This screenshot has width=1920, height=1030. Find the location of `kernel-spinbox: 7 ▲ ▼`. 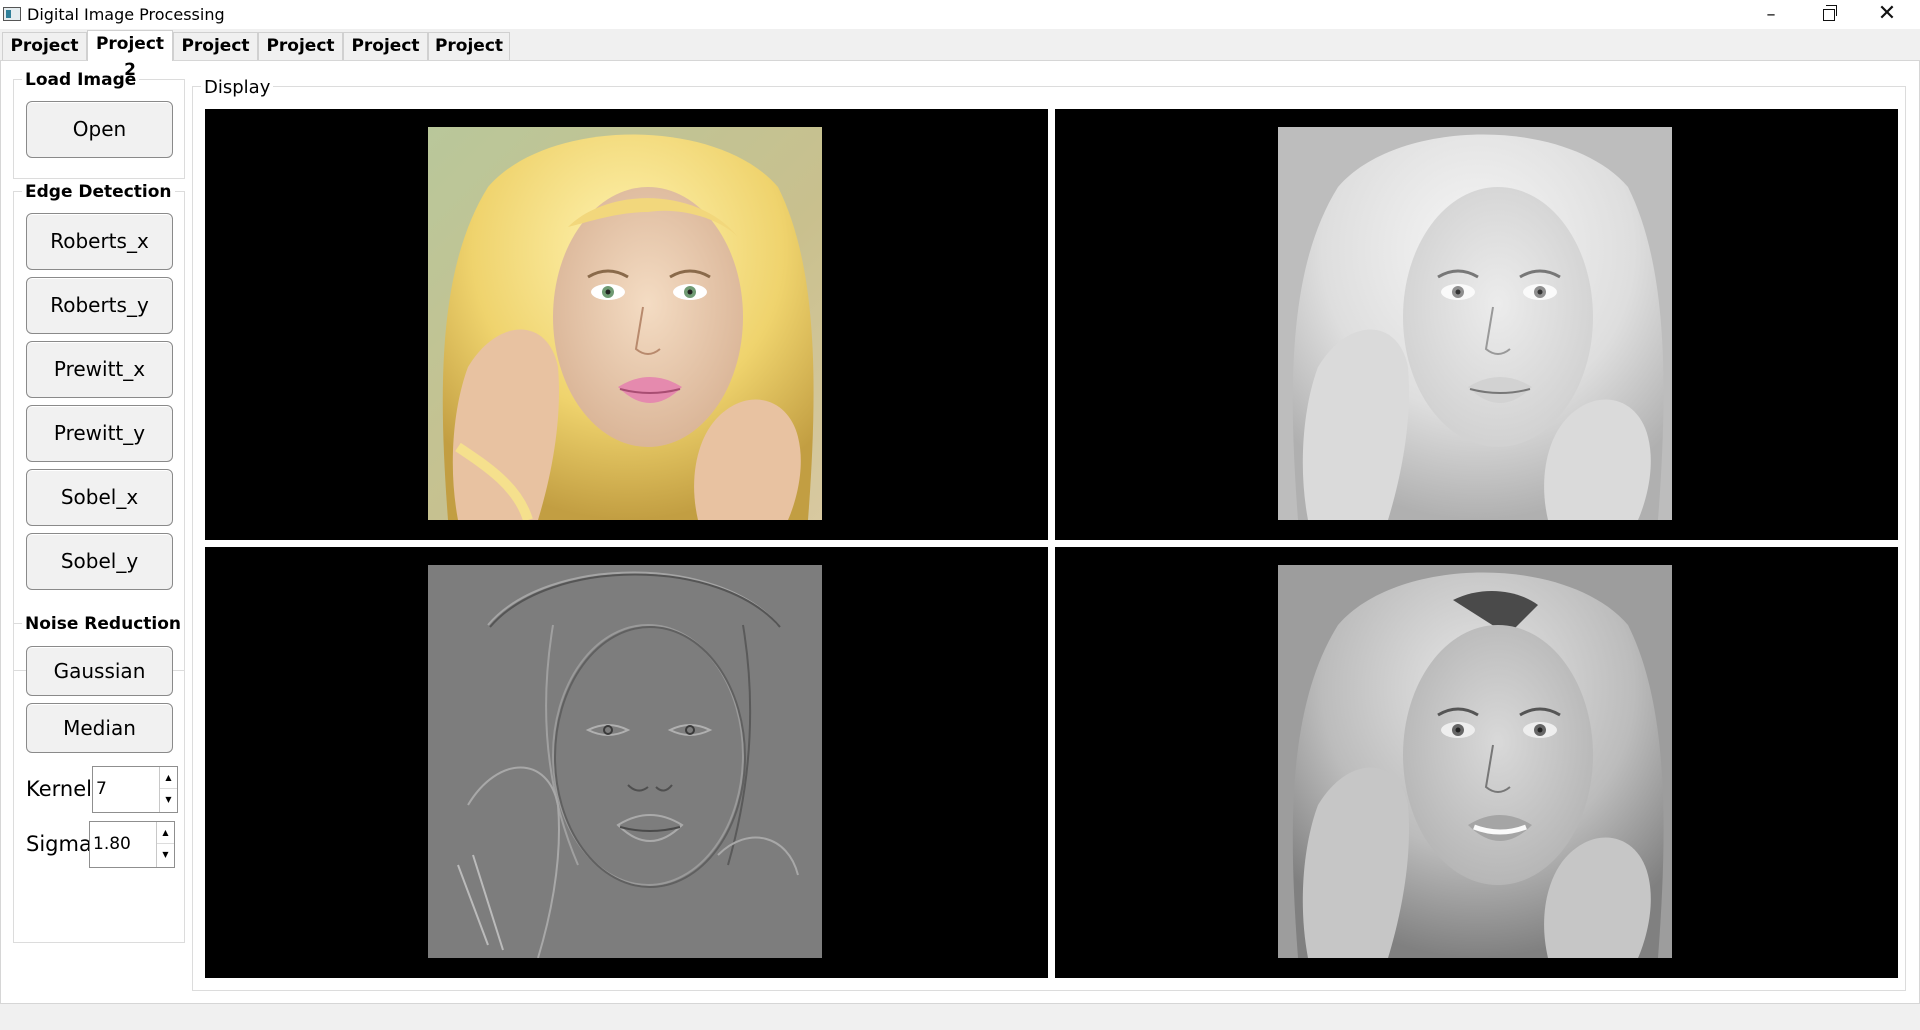

kernel-spinbox: 7 ▲ ▼ is located at coordinates (135, 789).